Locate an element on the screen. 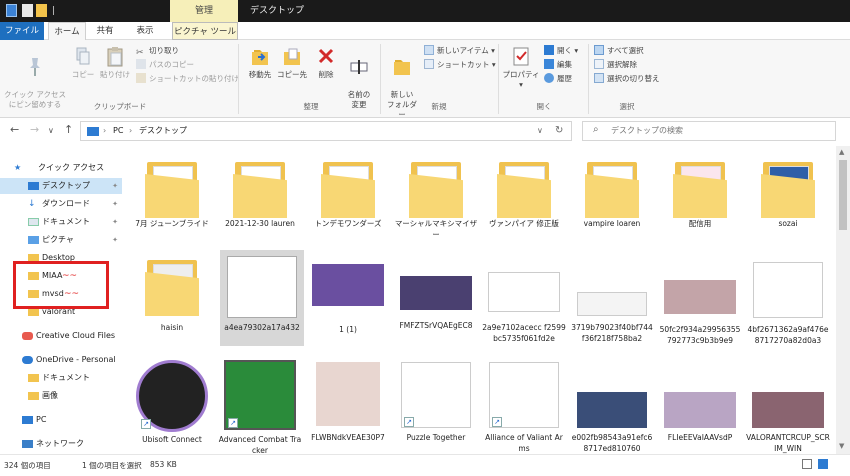 This screenshot has width=850, height=476. shortcut-puzzle-together: ↗ Puzzle Together is located at coordinates (436, 402).